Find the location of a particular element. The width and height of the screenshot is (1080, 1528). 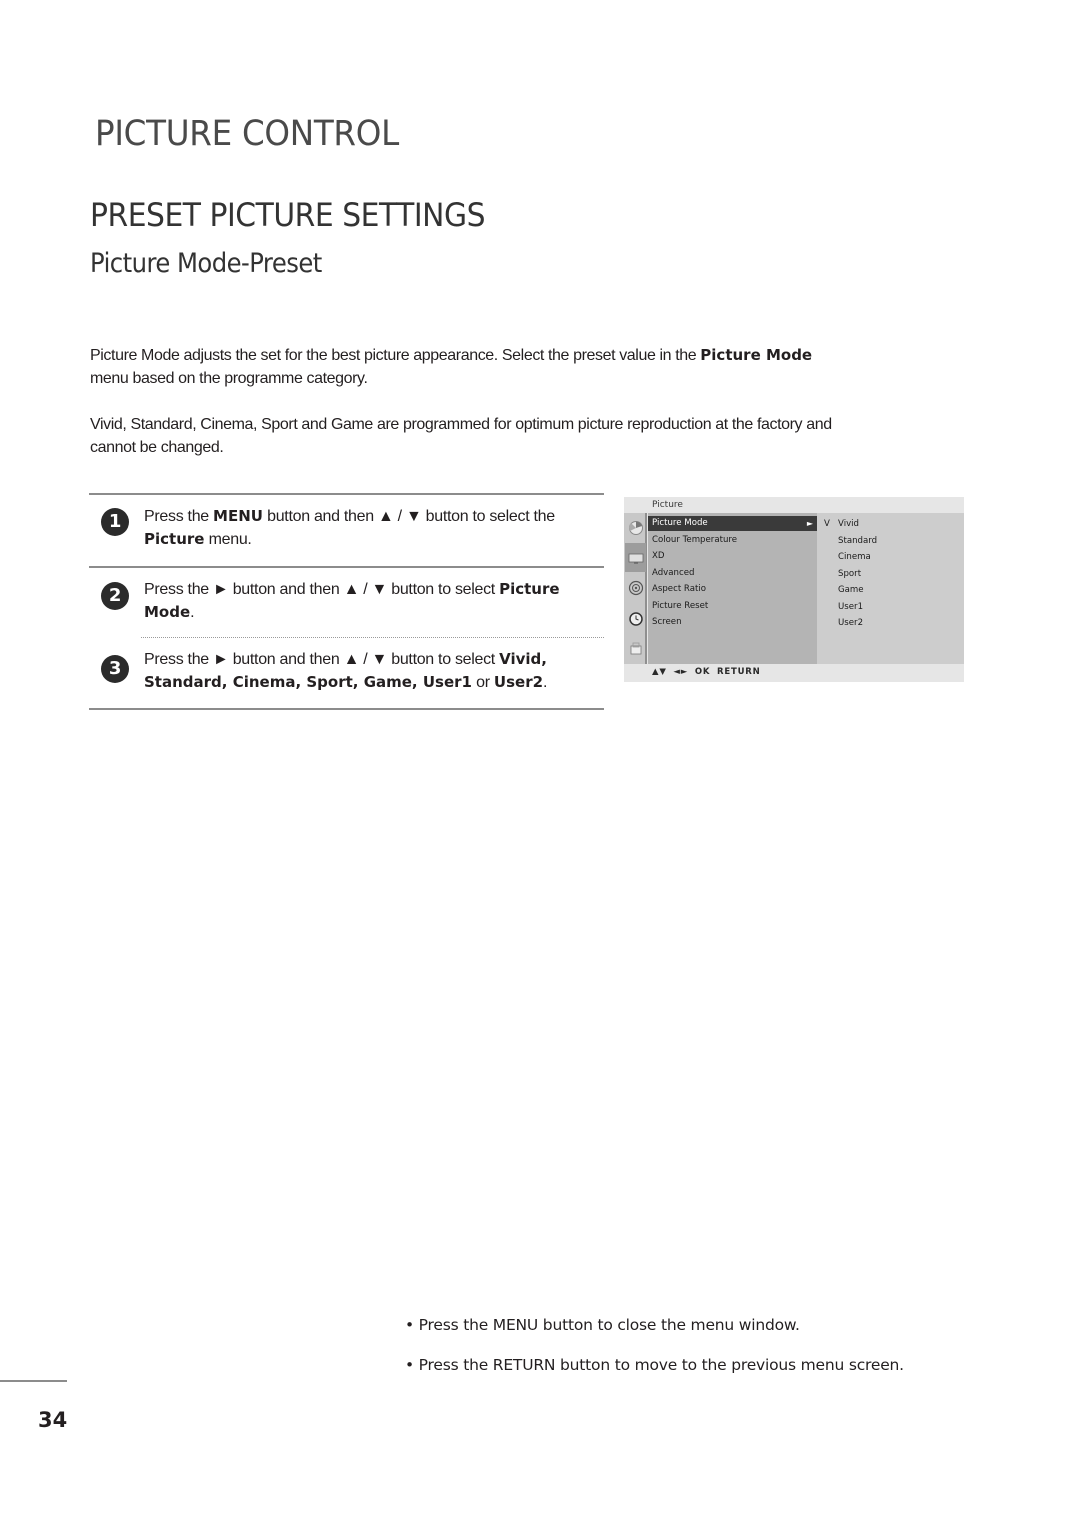

osd-item-picture-reset: Picture Reset is located at coordinates (732, 606).